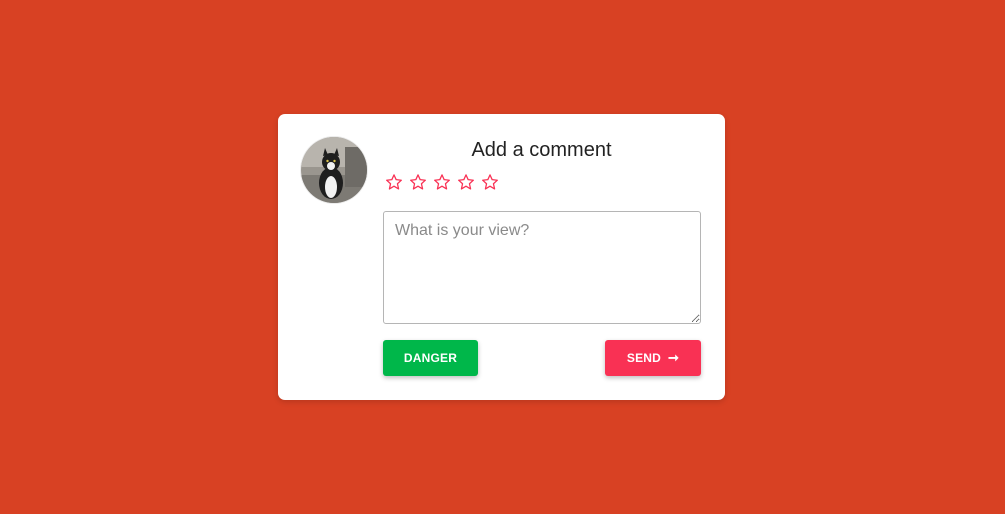 Image resolution: width=1005 pixels, height=514 pixels. Describe the element at coordinates (644, 358) in the screenshot. I see `send-button-label: SEND` at that location.